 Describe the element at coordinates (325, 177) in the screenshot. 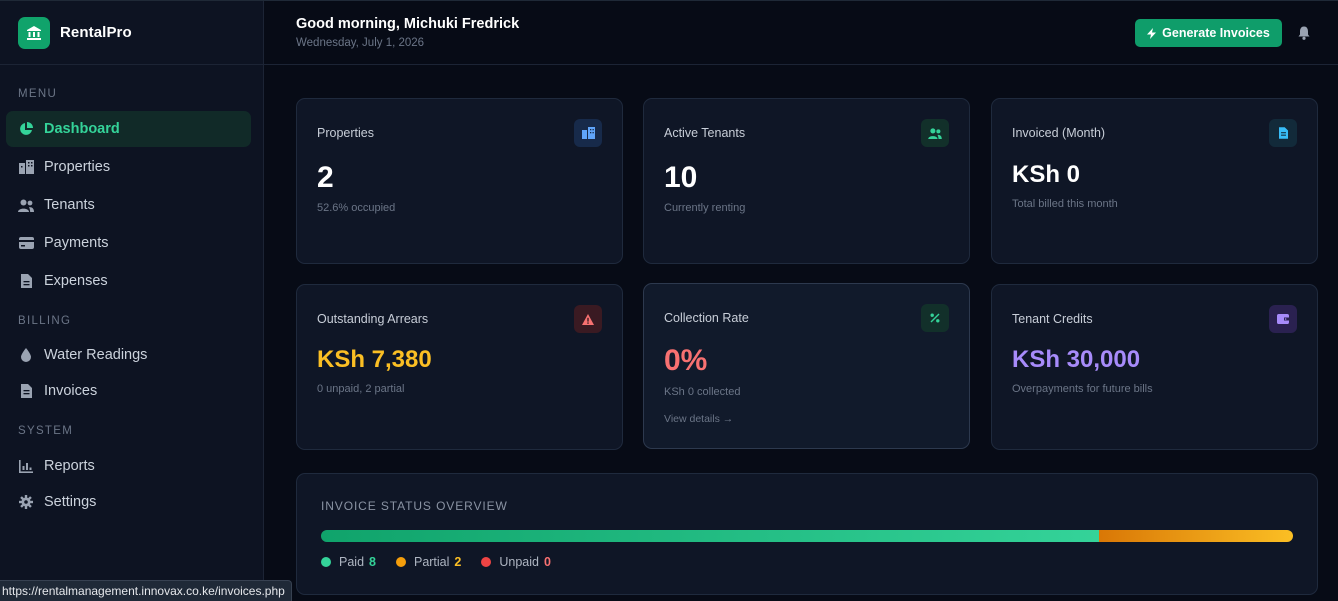

I see `card-value: 2` at that location.